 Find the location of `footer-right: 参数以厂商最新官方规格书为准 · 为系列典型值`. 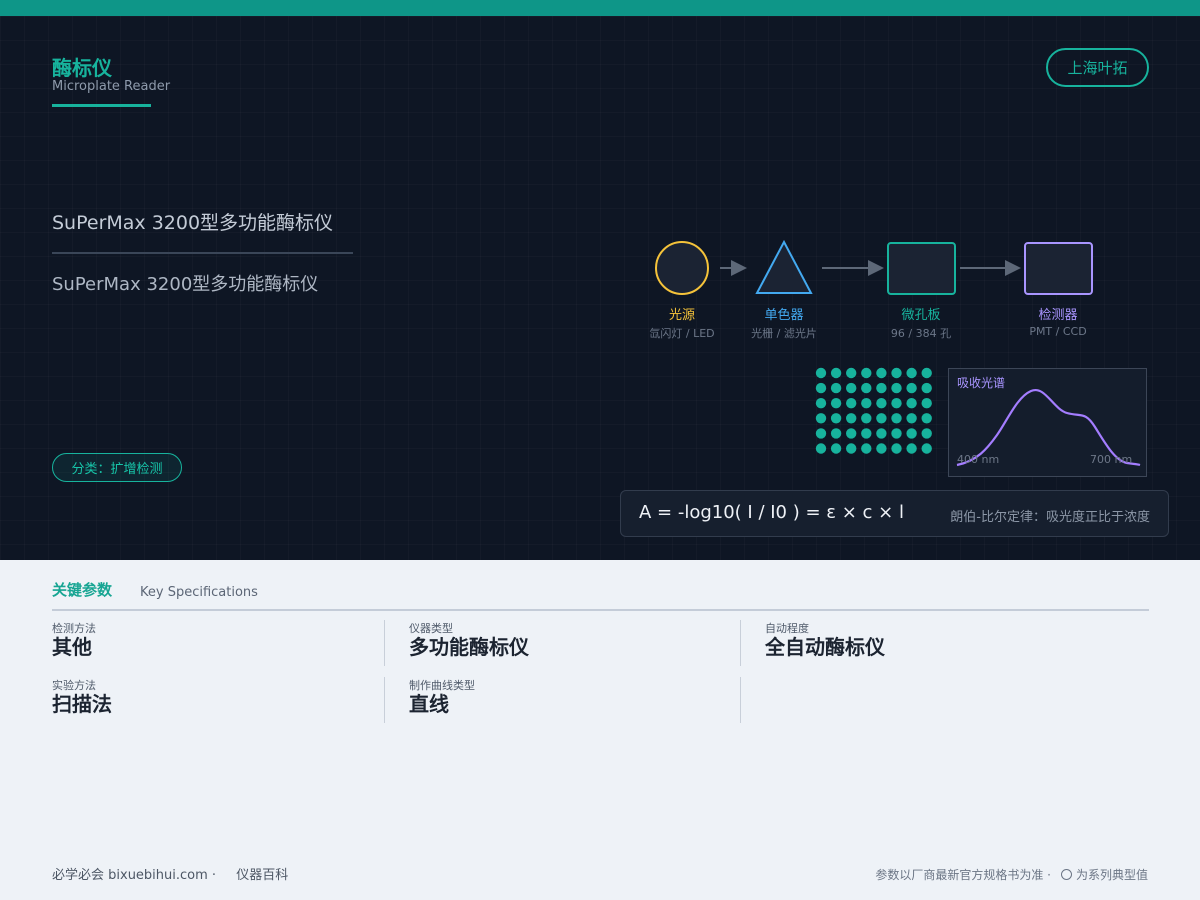

footer-right: 参数以厂商最新官方规格书为准 · 为系列典型值 is located at coordinates (1011, 874).